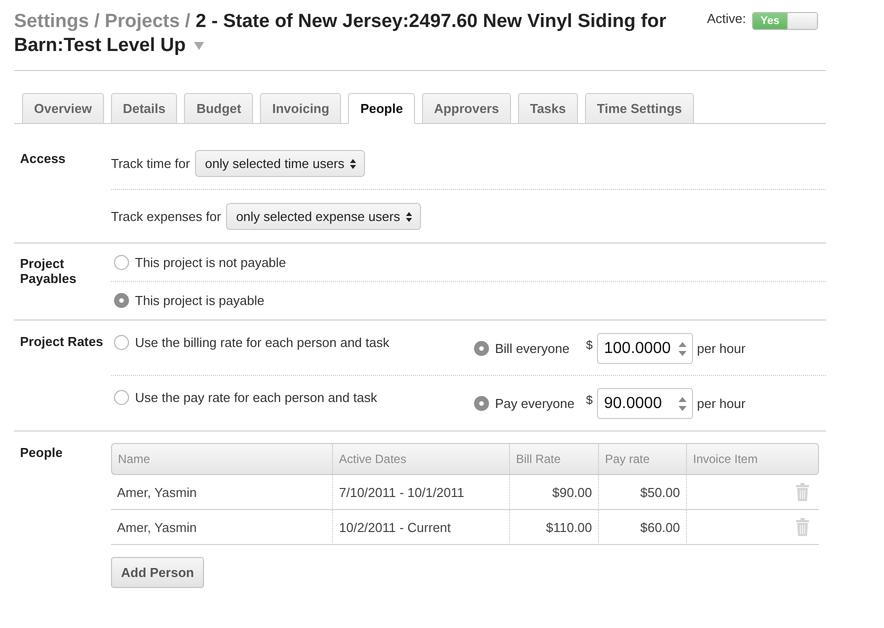 Image resolution: width=884 pixels, height=628 pixels. What do you see at coordinates (280, 163) in the screenshot?
I see `select-dropdown: only selected time users` at bounding box center [280, 163].